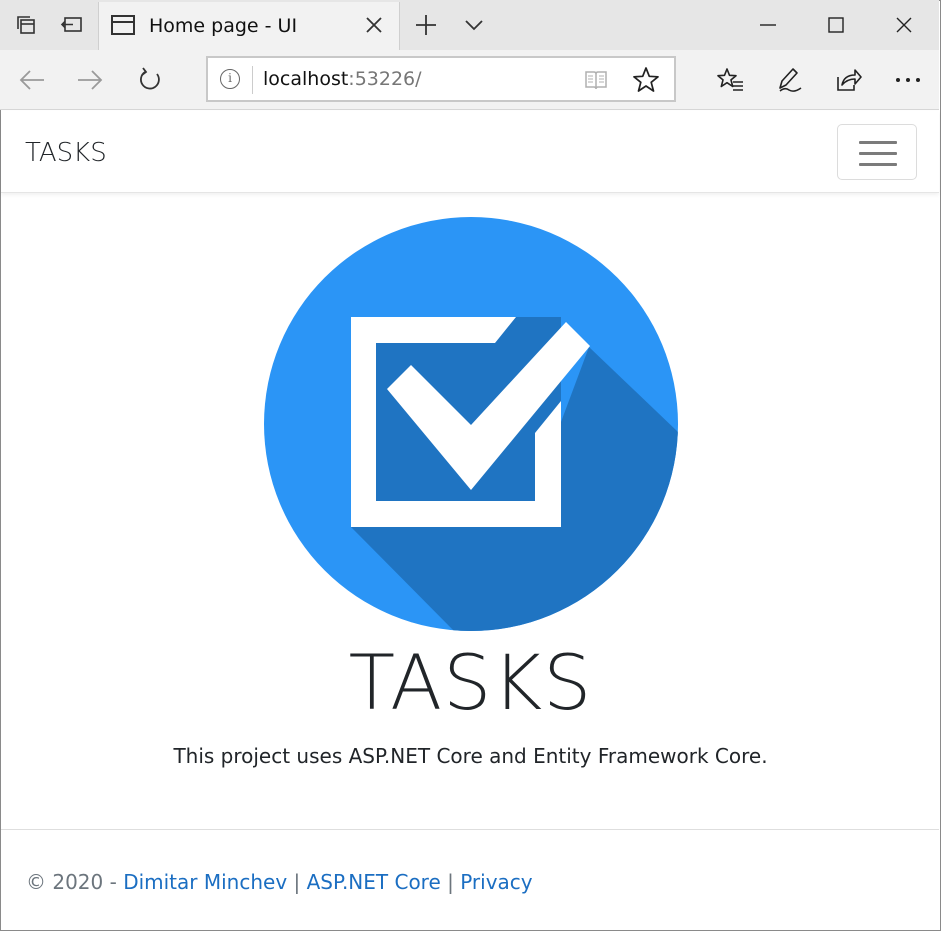 The image size is (941, 931). I want to click on close-tab-icon, so click(374, 25).